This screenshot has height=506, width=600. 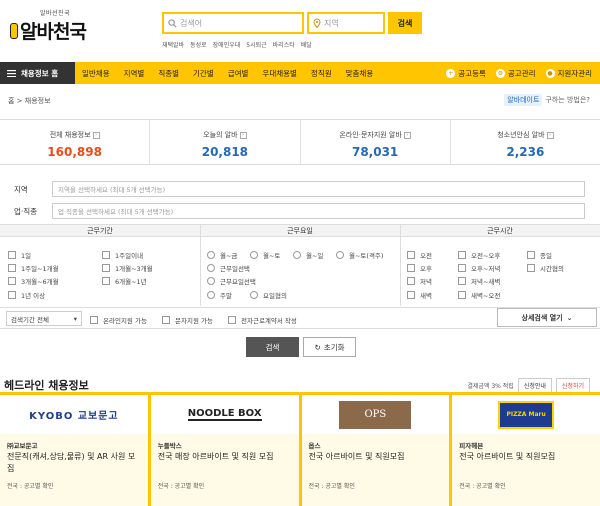 What do you see at coordinates (479, 255) in the screenshot?
I see `time-option: 오전~오후` at bounding box center [479, 255].